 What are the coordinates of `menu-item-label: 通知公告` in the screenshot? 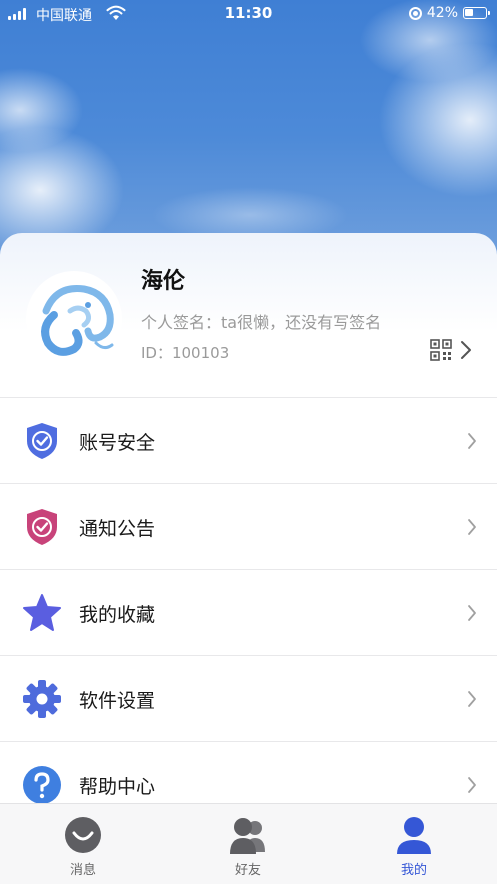 It's located at (117, 529).